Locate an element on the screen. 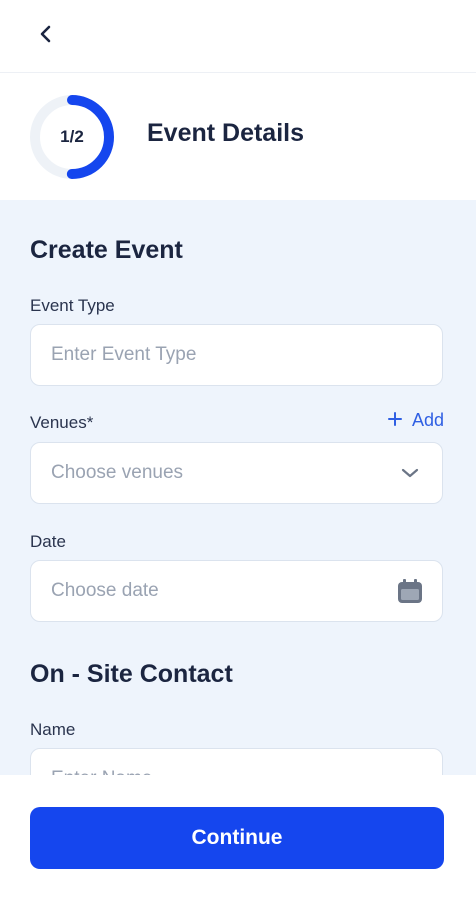 The image size is (476, 900). name-input is located at coordinates (236, 761).